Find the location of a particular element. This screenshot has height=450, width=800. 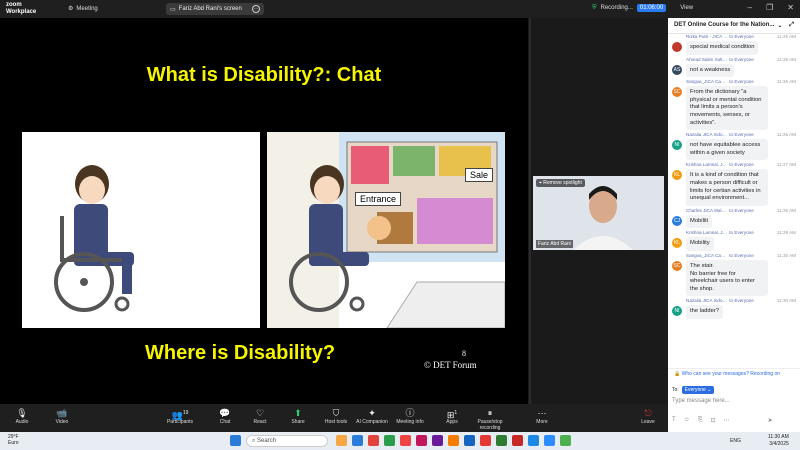

explorer-icon is located at coordinates (341, 440).